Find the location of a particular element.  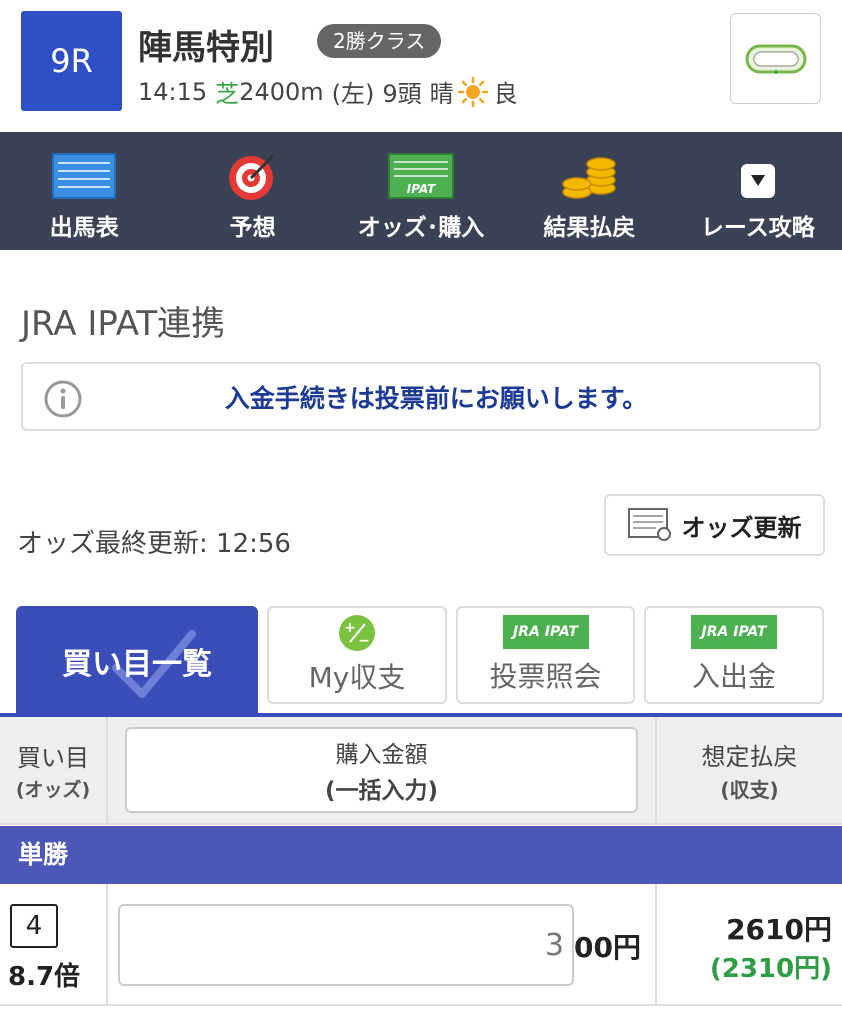

race-class-badge: 2勝クラス is located at coordinates (379, 41).